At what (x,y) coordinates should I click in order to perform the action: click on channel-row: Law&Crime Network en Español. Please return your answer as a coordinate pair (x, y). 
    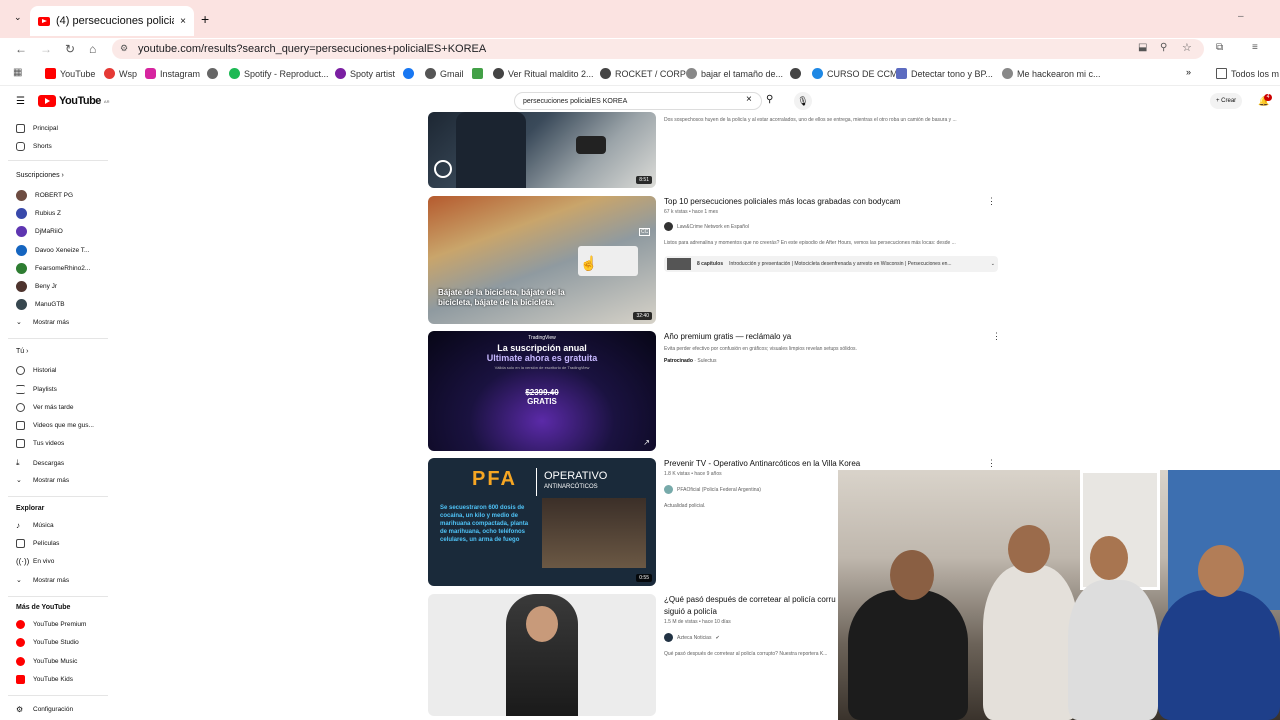
    Looking at the image, I should click on (706, 226).